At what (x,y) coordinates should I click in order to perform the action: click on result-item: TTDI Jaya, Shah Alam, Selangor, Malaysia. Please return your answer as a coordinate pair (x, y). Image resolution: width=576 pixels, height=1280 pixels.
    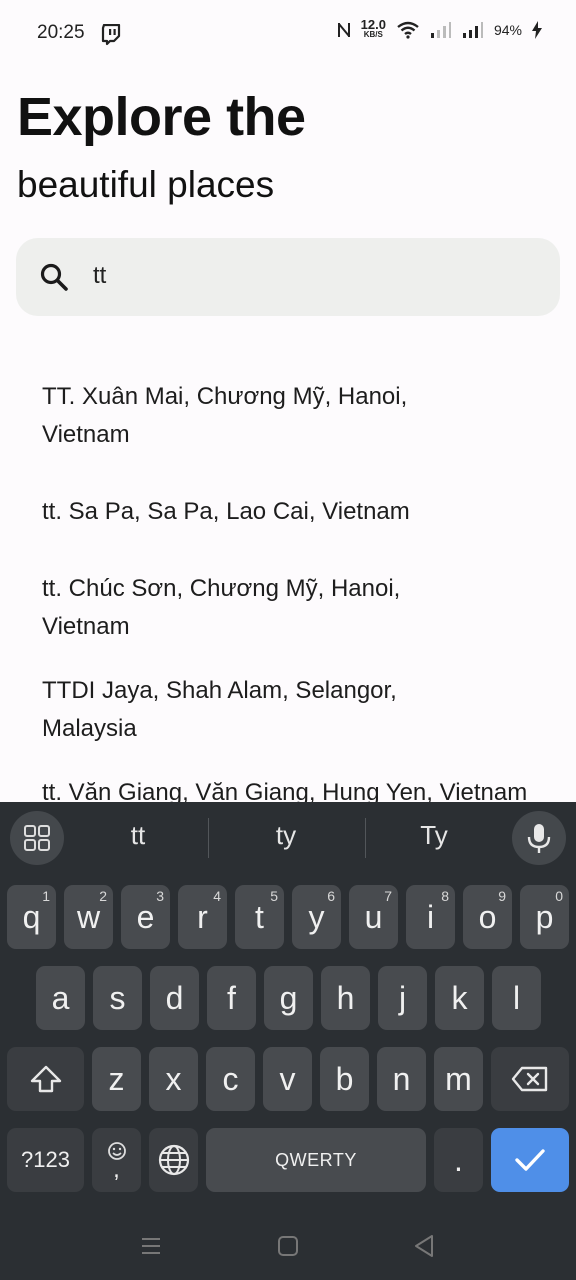
    Looking at the image, I should click on (262, 710).